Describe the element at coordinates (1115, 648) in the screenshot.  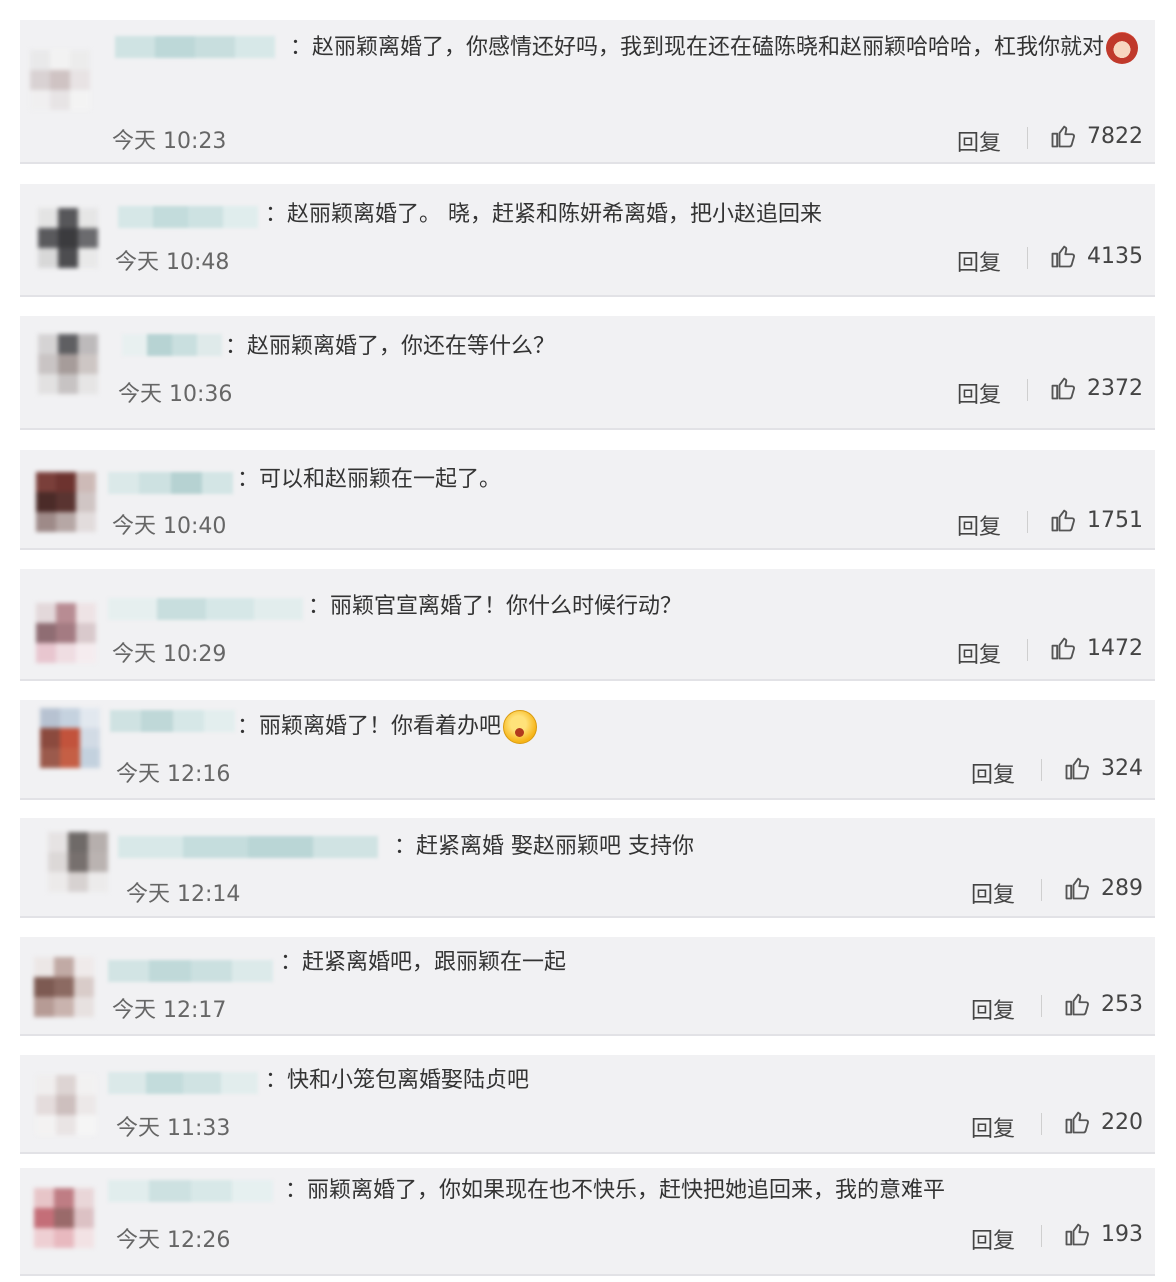
I see `like-count: 1472` at that location.